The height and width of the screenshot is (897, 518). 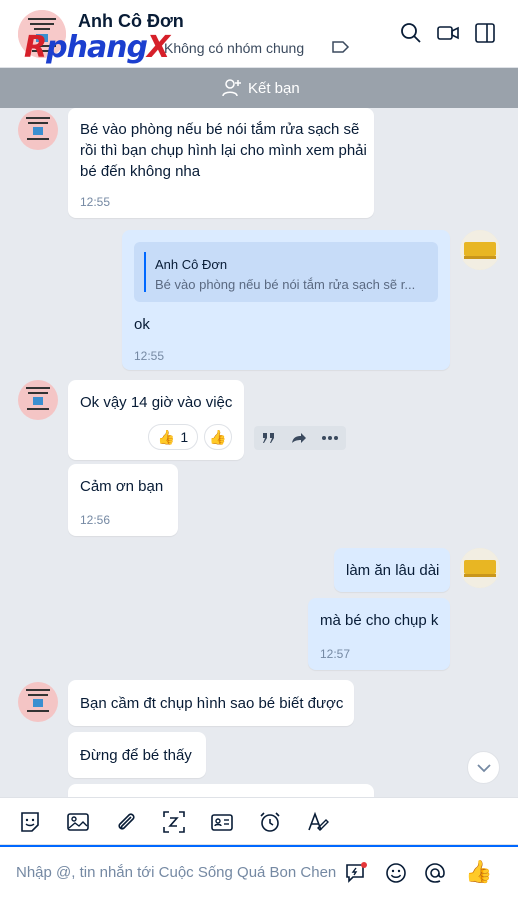 What do you see at coordinates (30, 822) in the screenshot?
I see `sticker-icon` at bounding box center [30, 822].